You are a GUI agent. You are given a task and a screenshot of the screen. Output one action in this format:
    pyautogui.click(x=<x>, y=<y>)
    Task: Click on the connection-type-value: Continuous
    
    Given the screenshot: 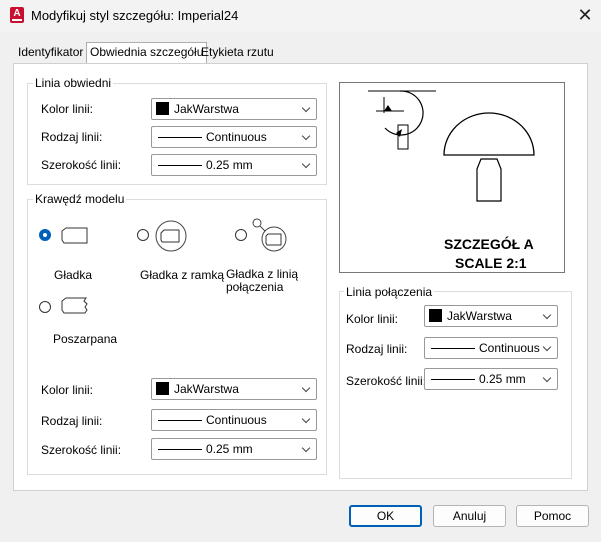 What is the action you would take?
    pyautogui.click(x=509, y=348)
    